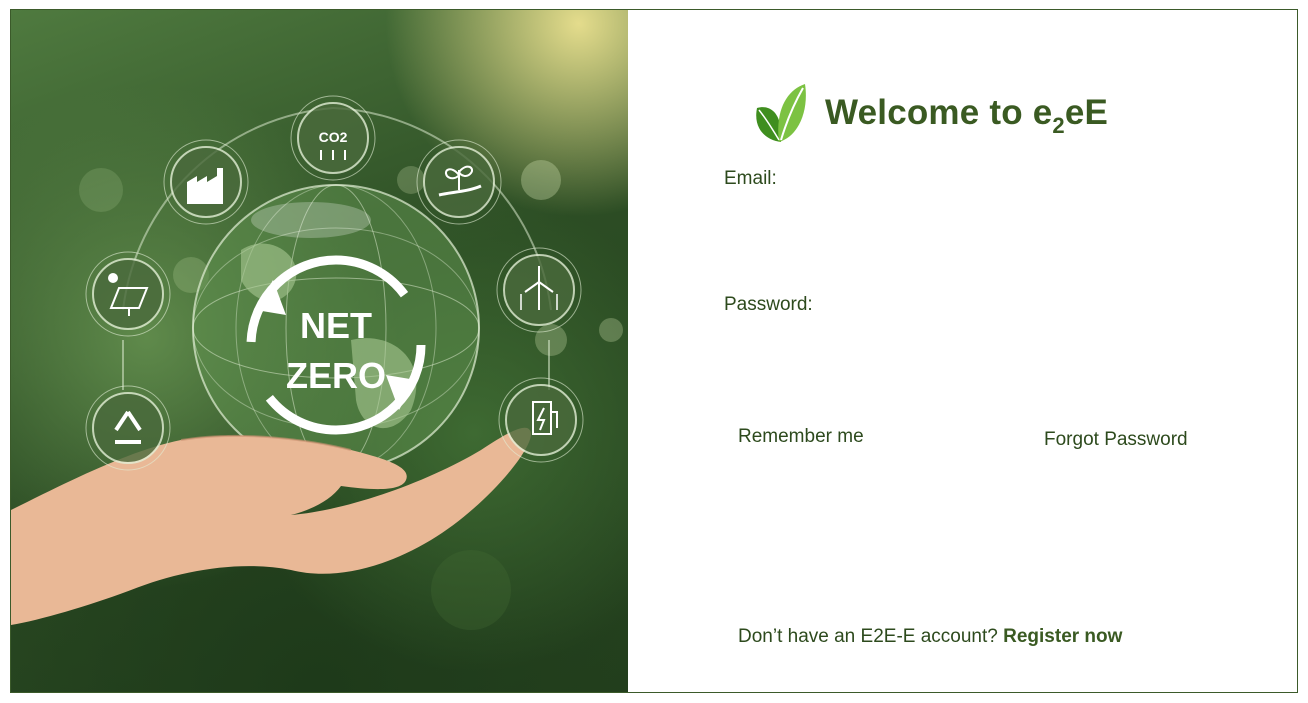  I want to click on password-label: Password:, so click(768, 304).